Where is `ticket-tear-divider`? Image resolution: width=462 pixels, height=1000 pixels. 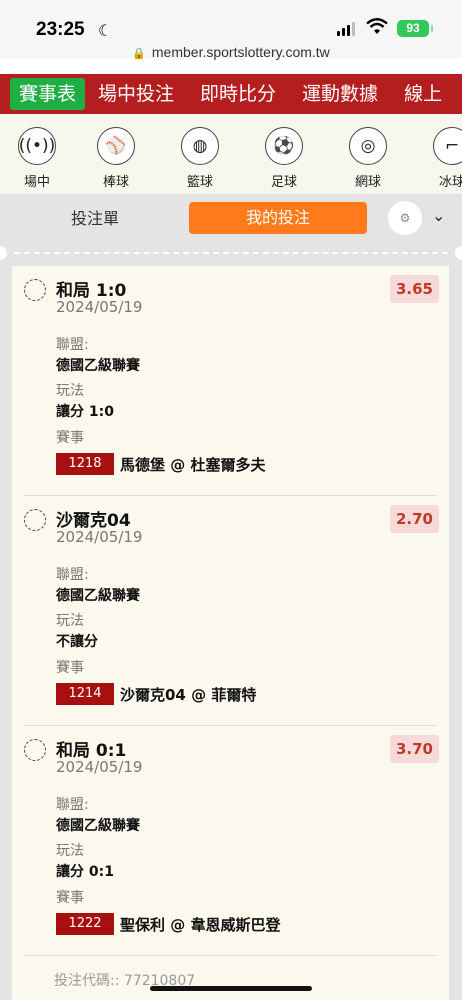
ticket-tear-divider is located at coordinates (231, 253).